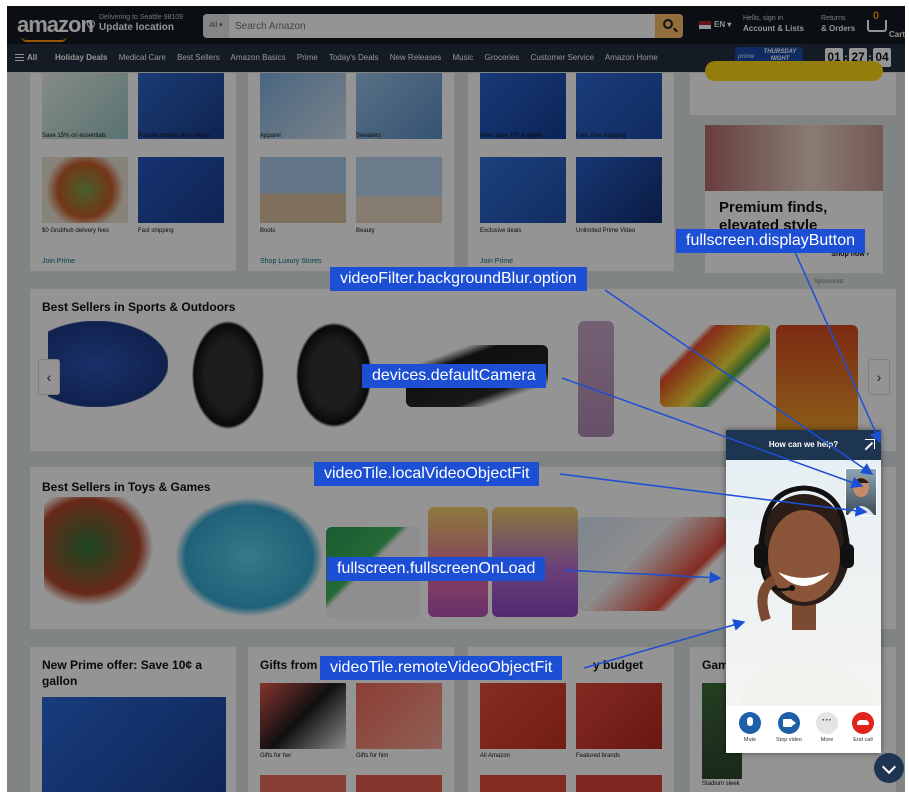 The height and width of the screenshot is (797, 909). Describe the element at coordinates (838, 347) in the screenshot. I see `arrow-fullscreen-display` at that location.